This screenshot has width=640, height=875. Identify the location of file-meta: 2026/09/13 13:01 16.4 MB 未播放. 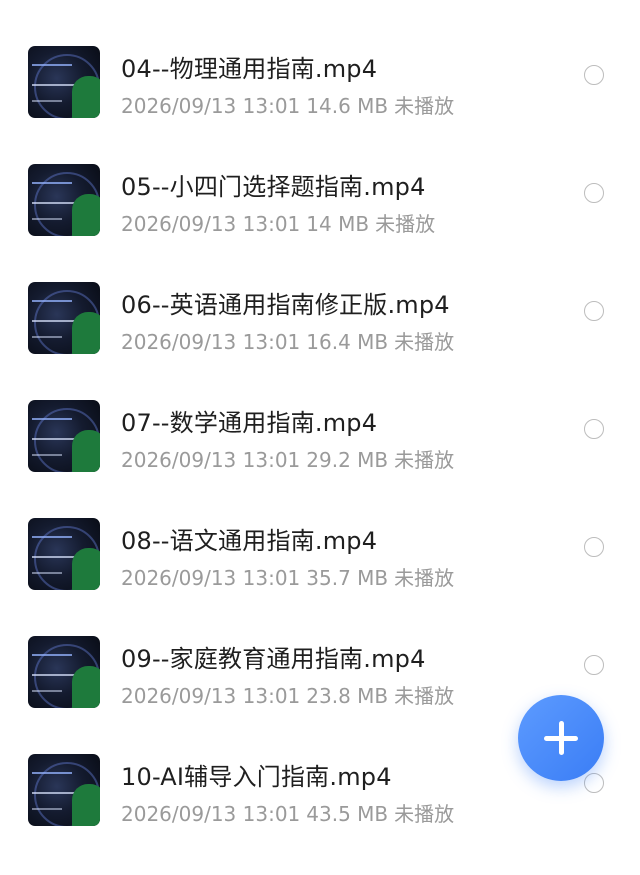
(290, 340).